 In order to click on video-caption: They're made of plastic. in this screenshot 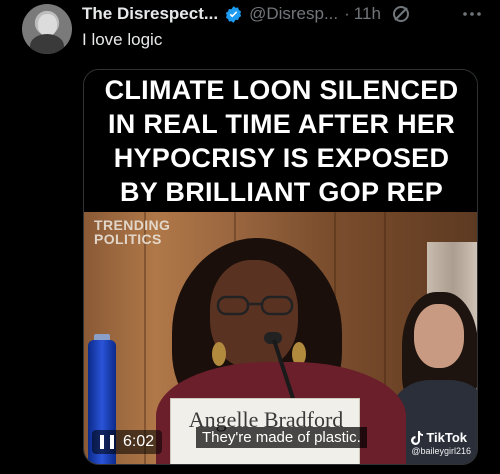, I will do `click(281, 437)`.